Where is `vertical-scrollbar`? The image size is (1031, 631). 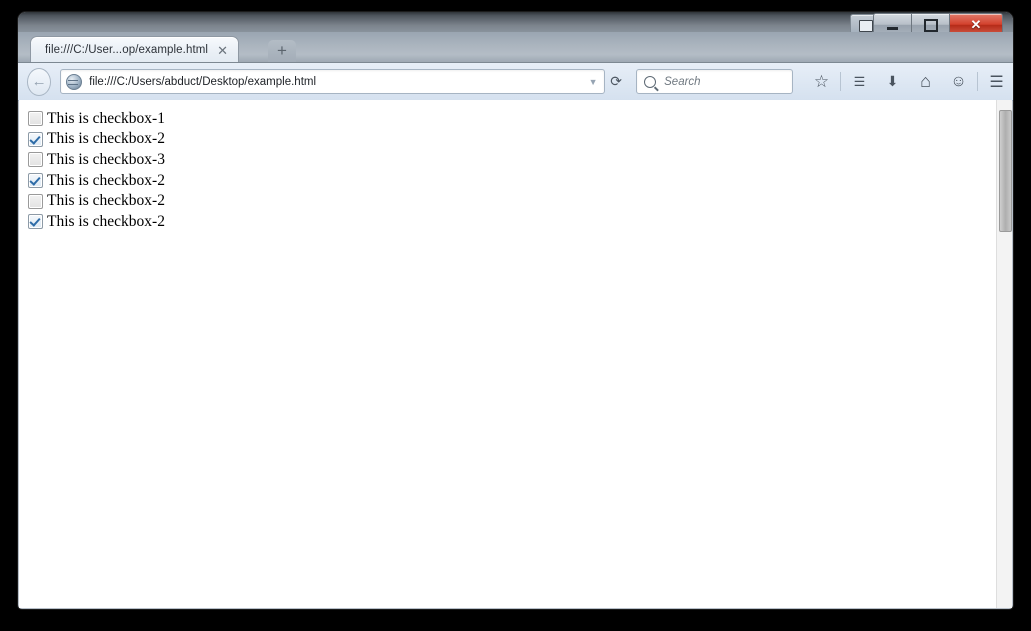
vertical-scrollbar is located at coordinates (1004, 354).